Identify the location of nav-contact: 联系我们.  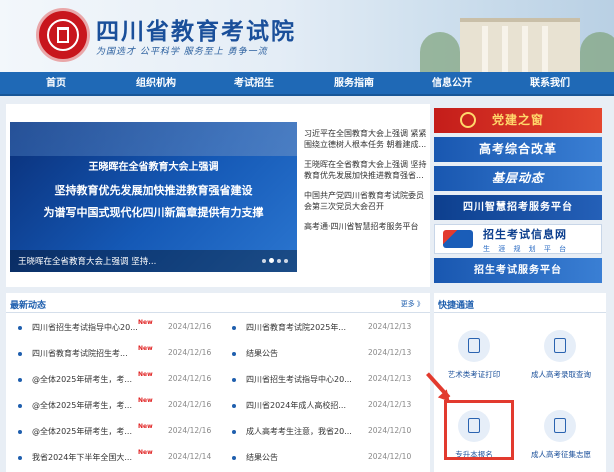
(550, 84).